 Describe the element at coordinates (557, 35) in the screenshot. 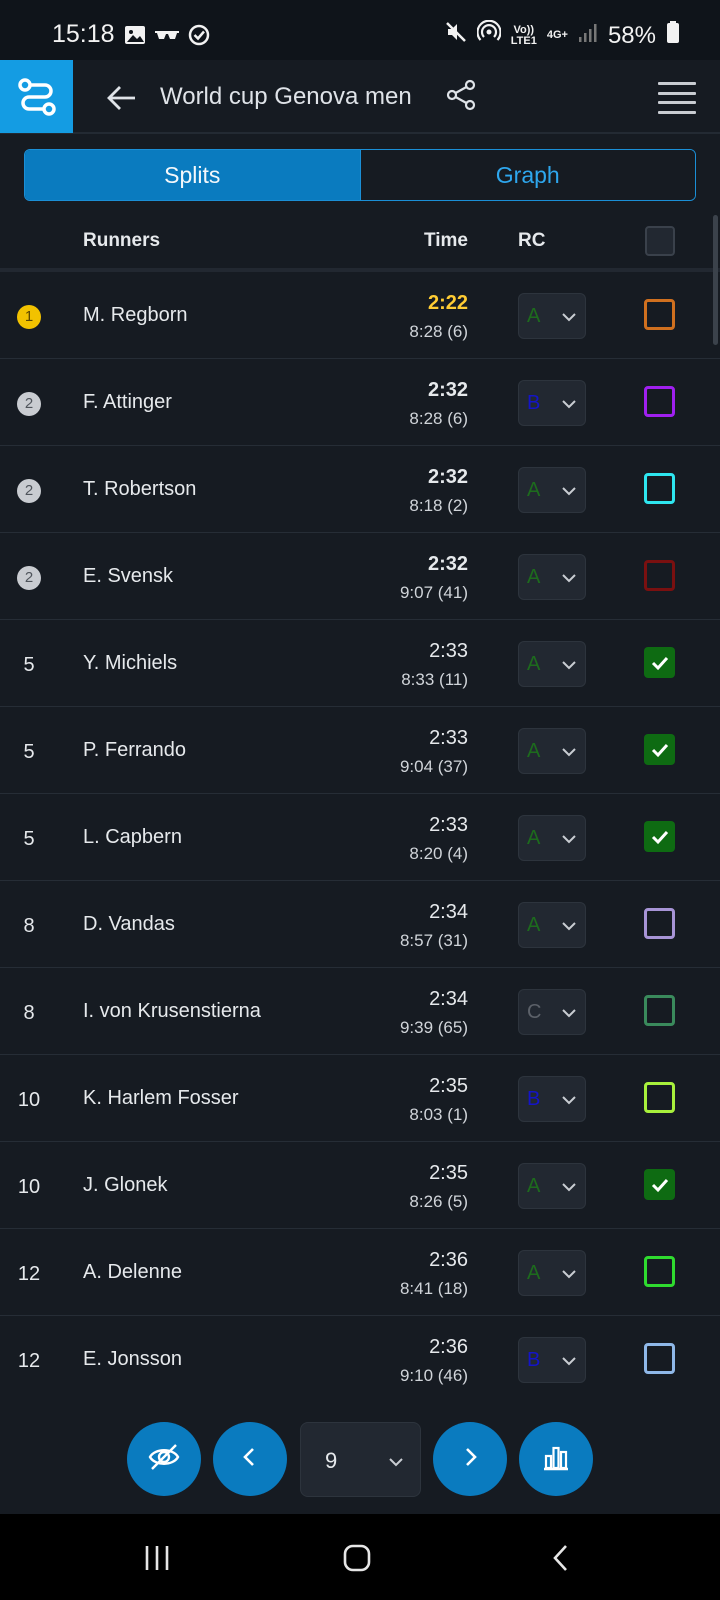

I see `net-type: 4G+` at that location.